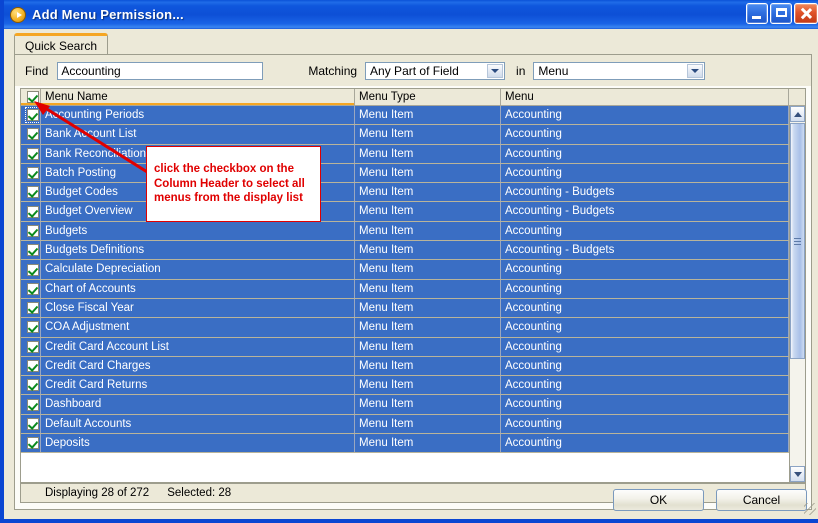  What do you see at coordinates (658, 500) in the screenshot?
I see `ok-button: OK` at bounding box center [658, 500].